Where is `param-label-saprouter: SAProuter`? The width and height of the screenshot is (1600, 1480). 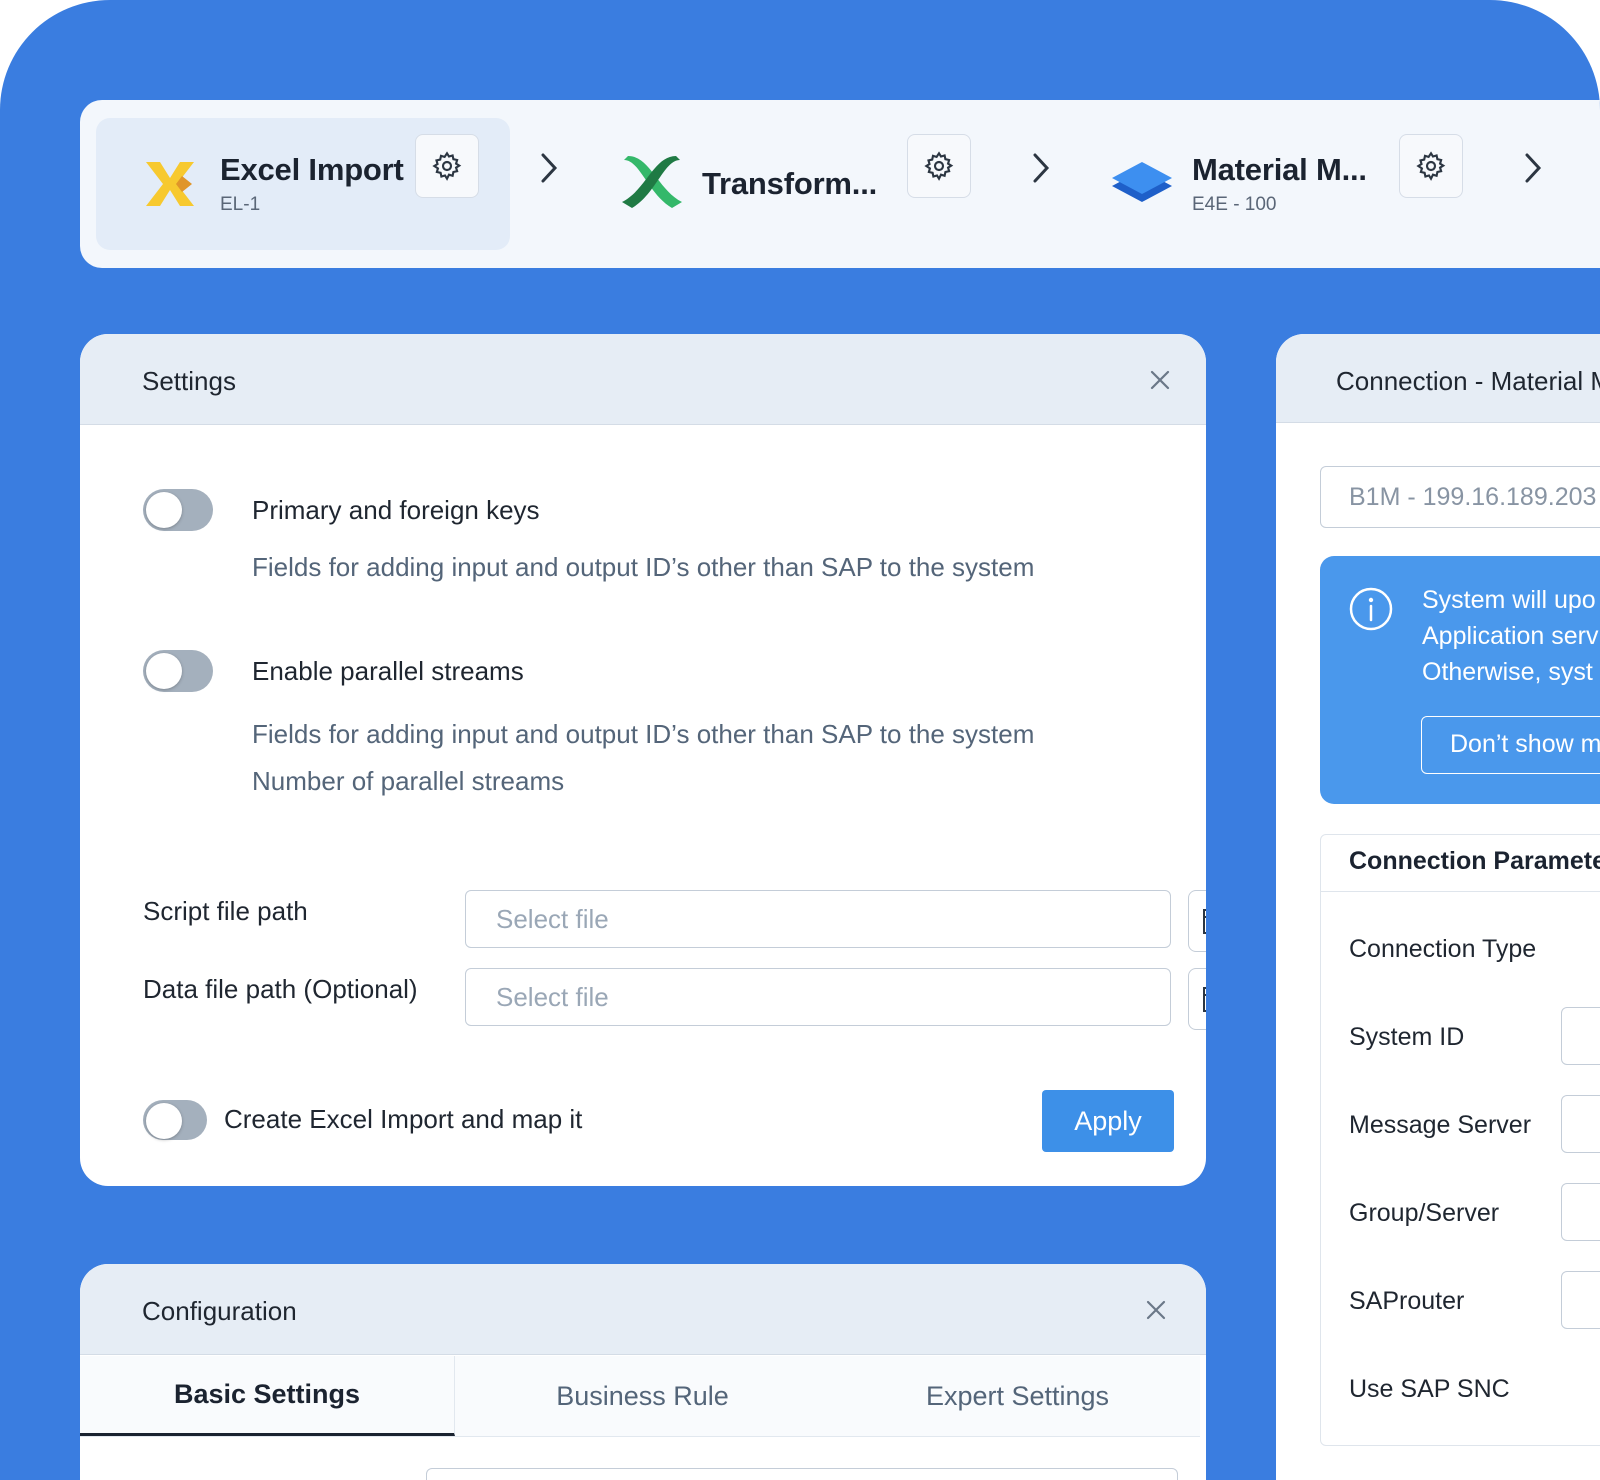 param-label-saprouter: SAProuter is located at coordinates (1407, 1301).